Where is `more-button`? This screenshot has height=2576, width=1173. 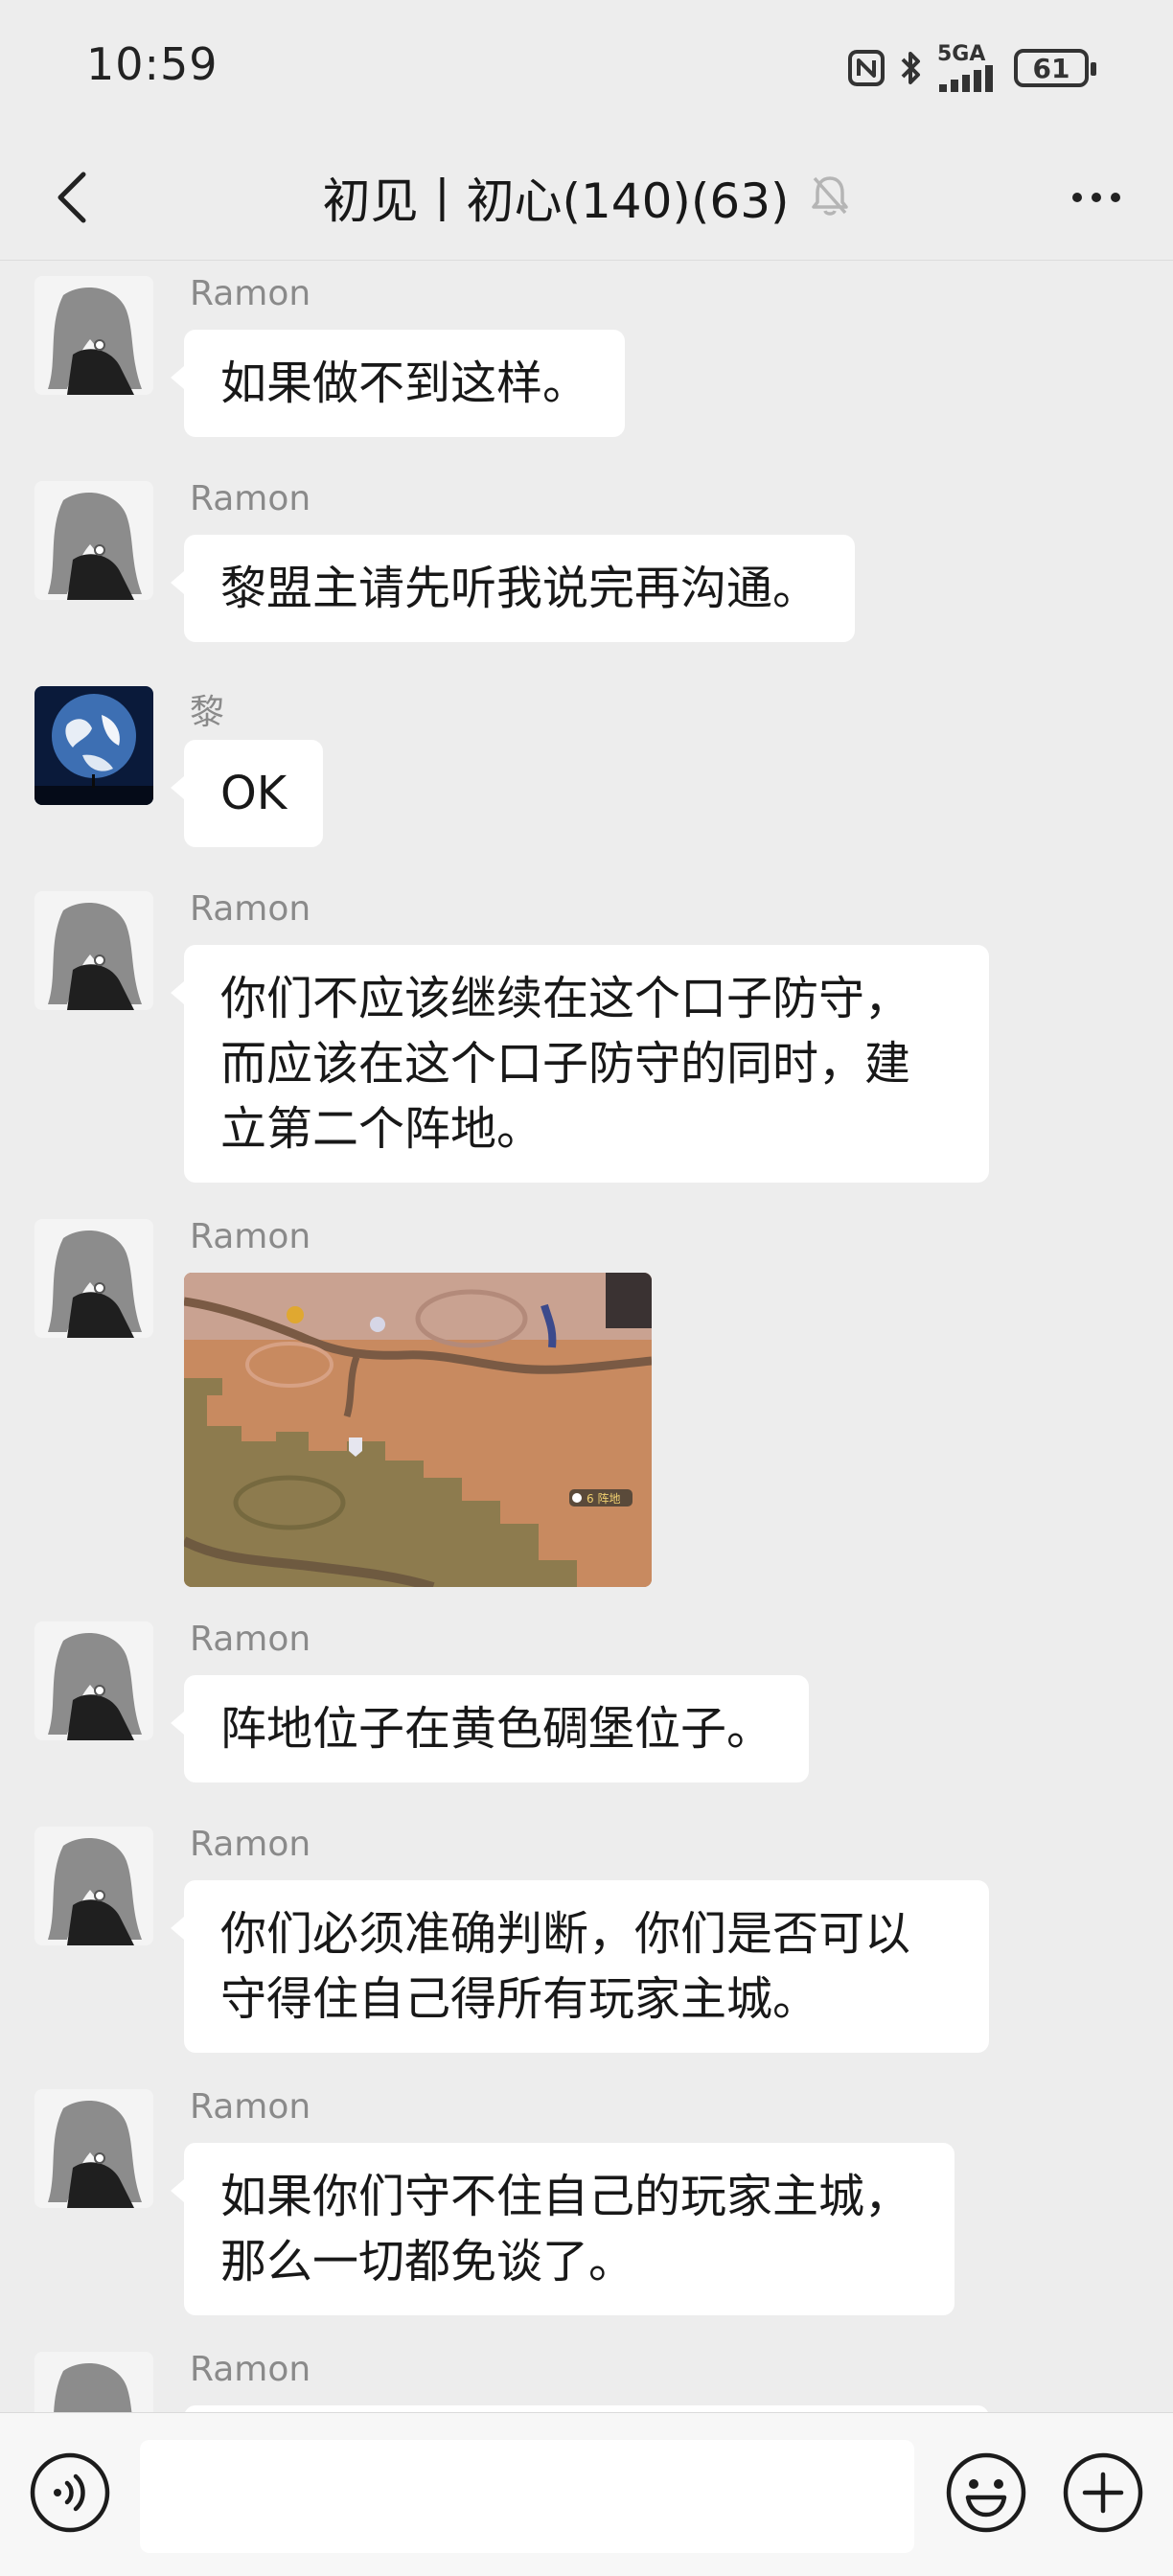 more-button is located at coordinates (1096, 197).